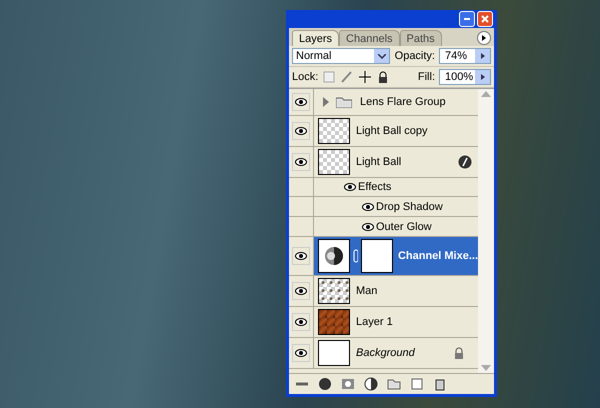 The width and height of the screenshot is (600, 408). I want to click on half-circle-icon, so click(371, 384).